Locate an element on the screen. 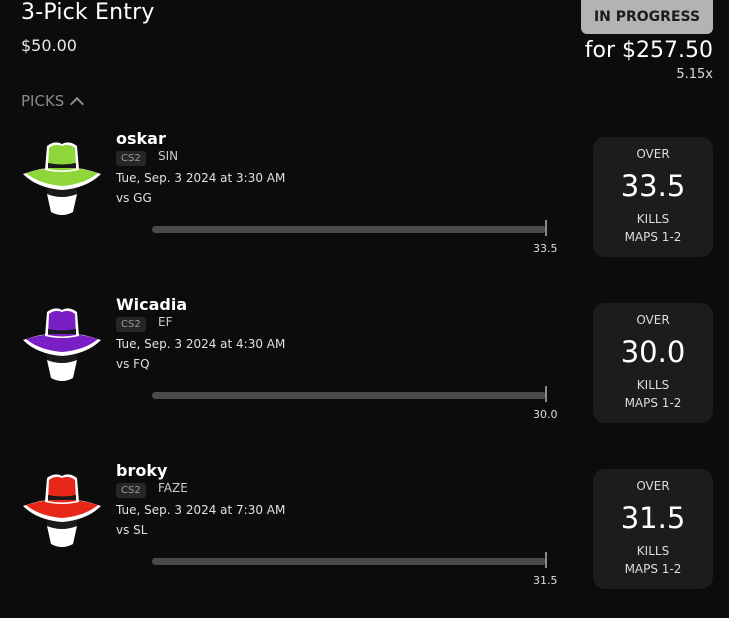 The width and height of the screenshot is (729, 618). chevron-up-icon is located at coordinates (77, 103).